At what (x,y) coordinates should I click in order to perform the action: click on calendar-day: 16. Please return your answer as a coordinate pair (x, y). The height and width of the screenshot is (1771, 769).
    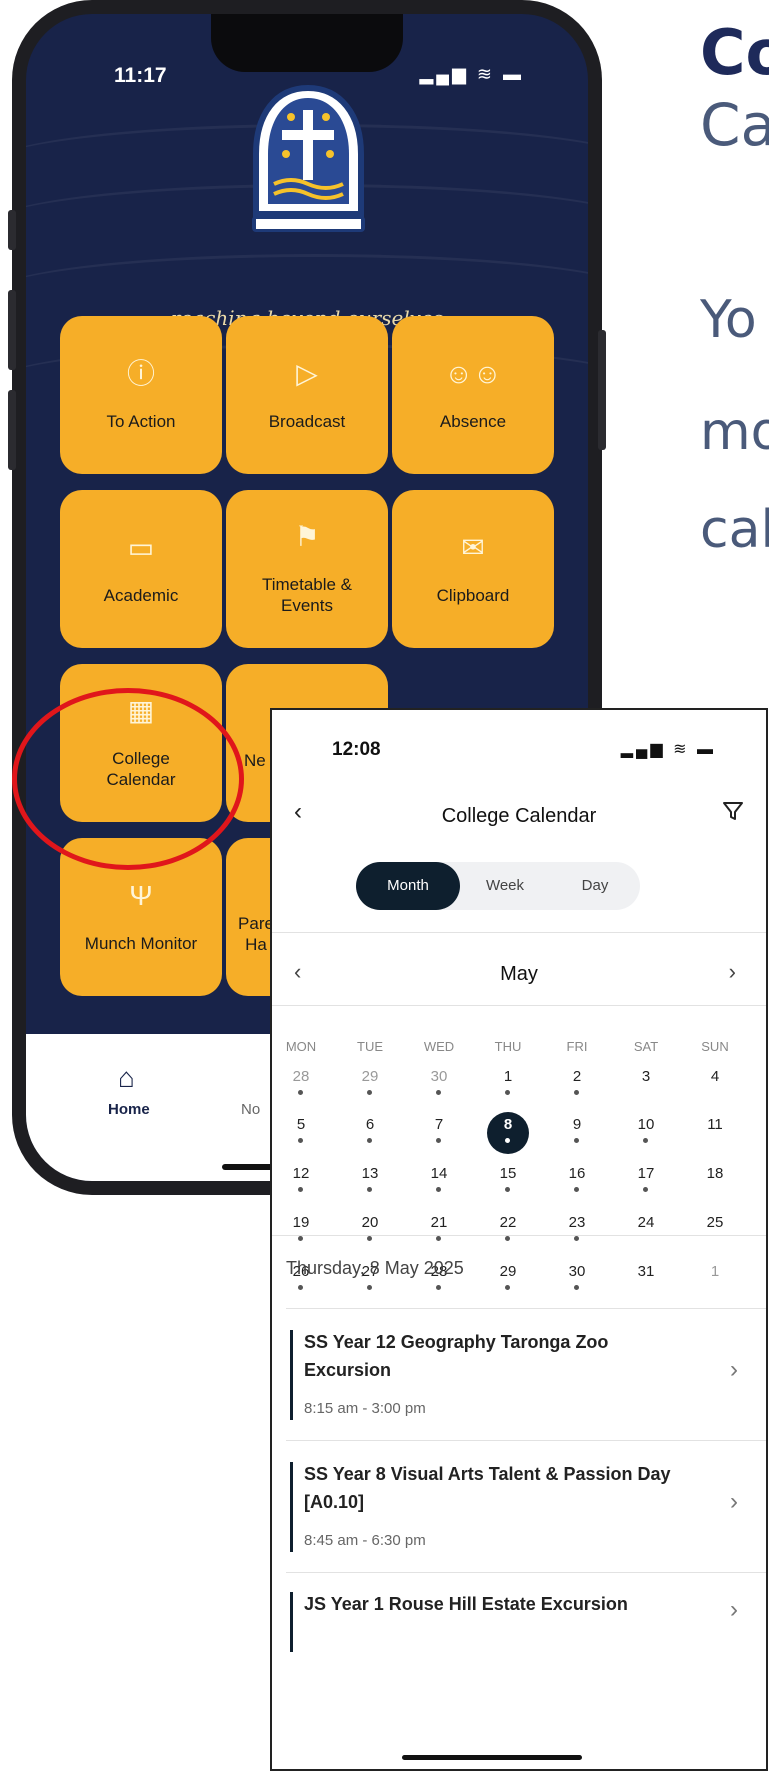
    Looking at the image, I should click on (577, 1173).